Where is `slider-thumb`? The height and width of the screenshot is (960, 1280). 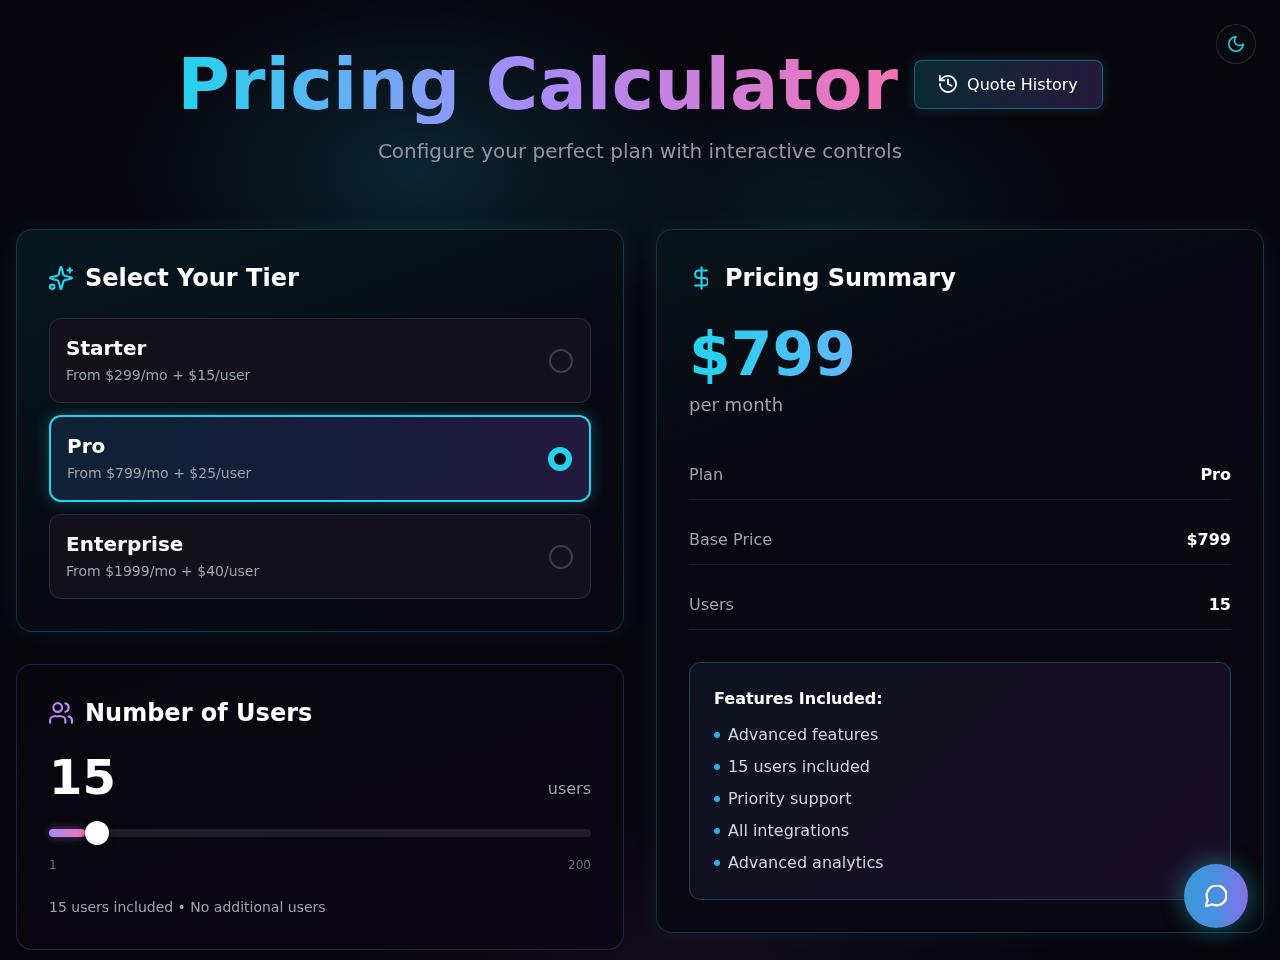
slider-thumb is located at coordinates (97, 833).